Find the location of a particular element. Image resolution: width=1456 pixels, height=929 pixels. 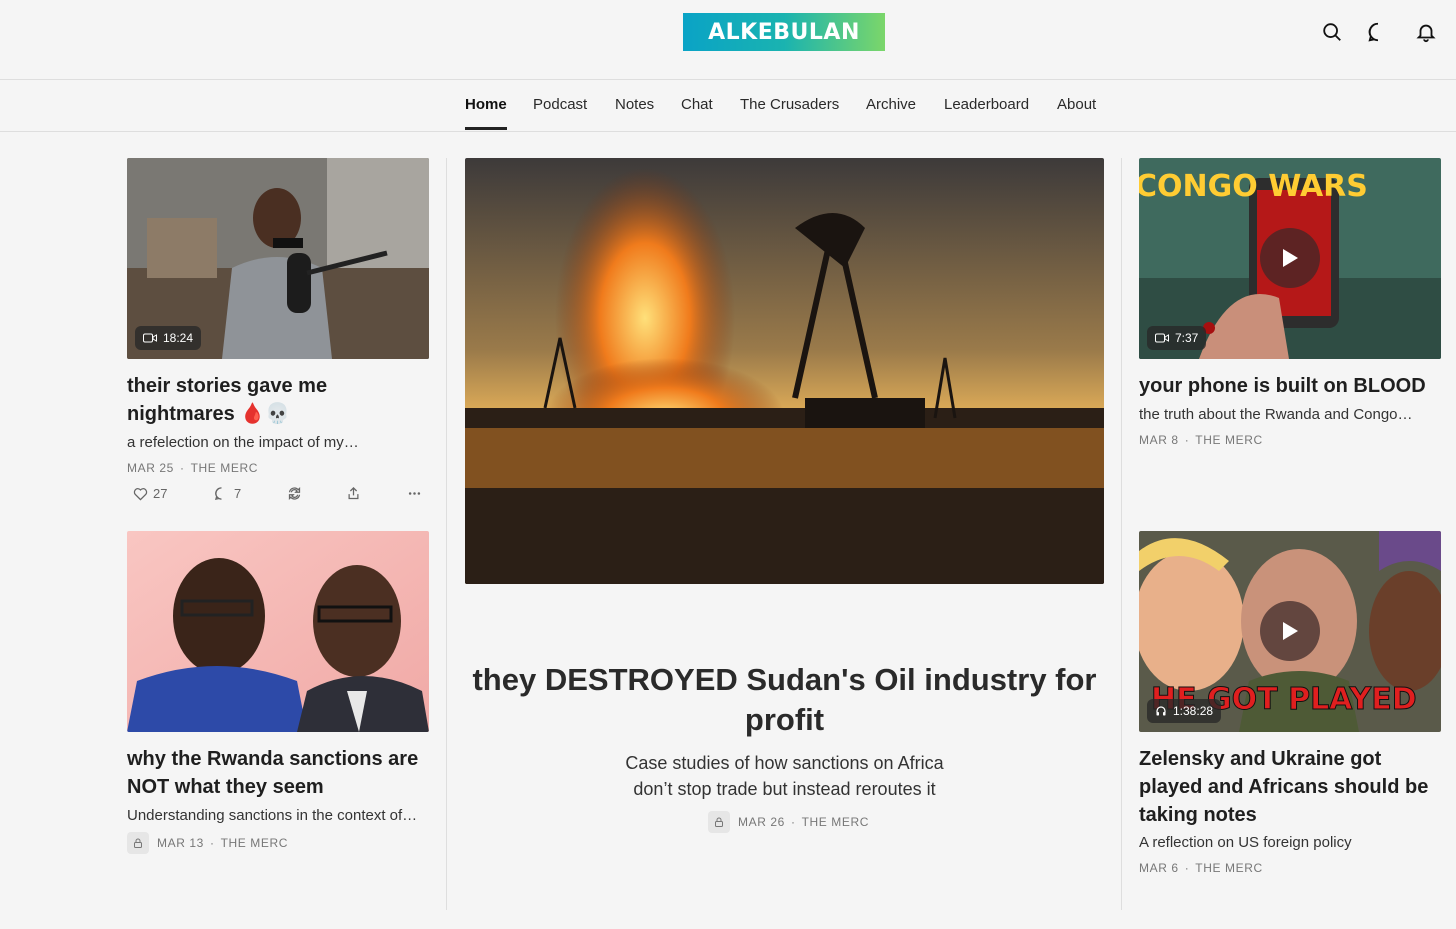

comment-count: 7 is located at coordinates (238, 493).